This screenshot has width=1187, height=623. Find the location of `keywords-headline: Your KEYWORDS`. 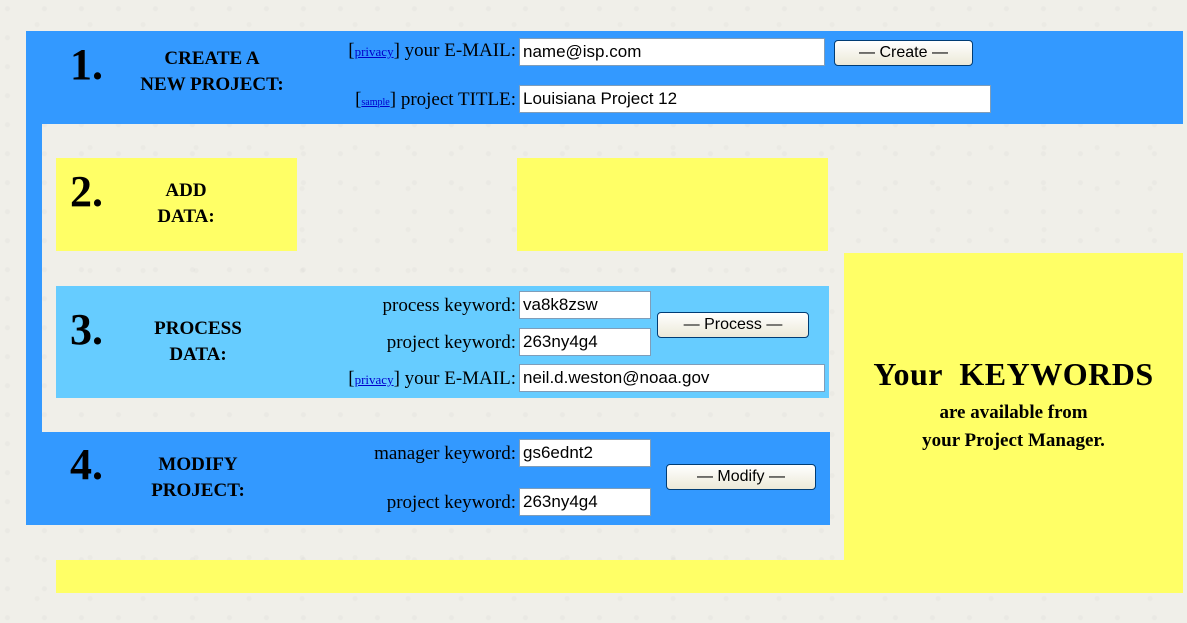

keywords-headline: Your KEYWORDS is located at coordinates (1013, 374).